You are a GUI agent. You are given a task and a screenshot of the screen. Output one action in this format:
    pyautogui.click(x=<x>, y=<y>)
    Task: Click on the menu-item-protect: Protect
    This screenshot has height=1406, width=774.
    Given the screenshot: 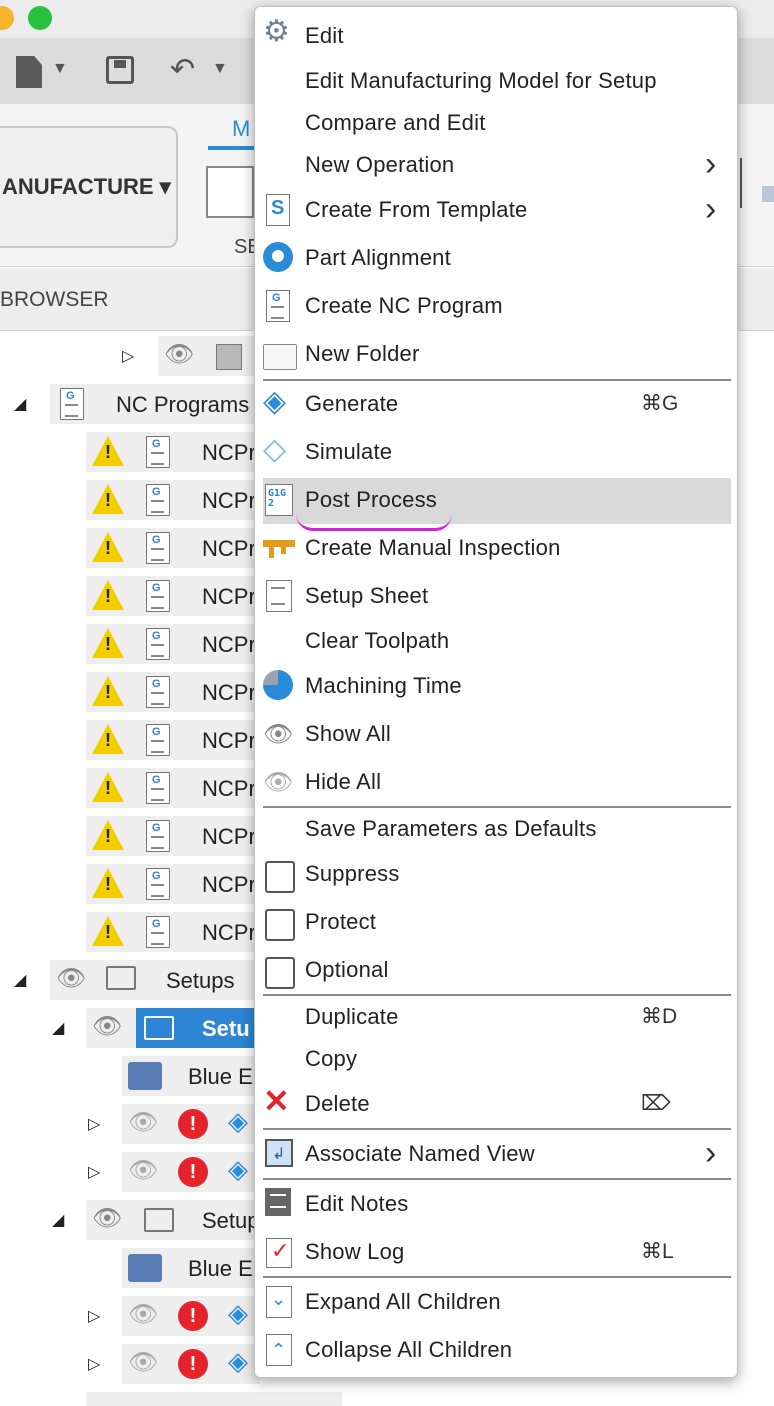 What is the action you would take?
    pyautogui.click(x=497, y=923)
    